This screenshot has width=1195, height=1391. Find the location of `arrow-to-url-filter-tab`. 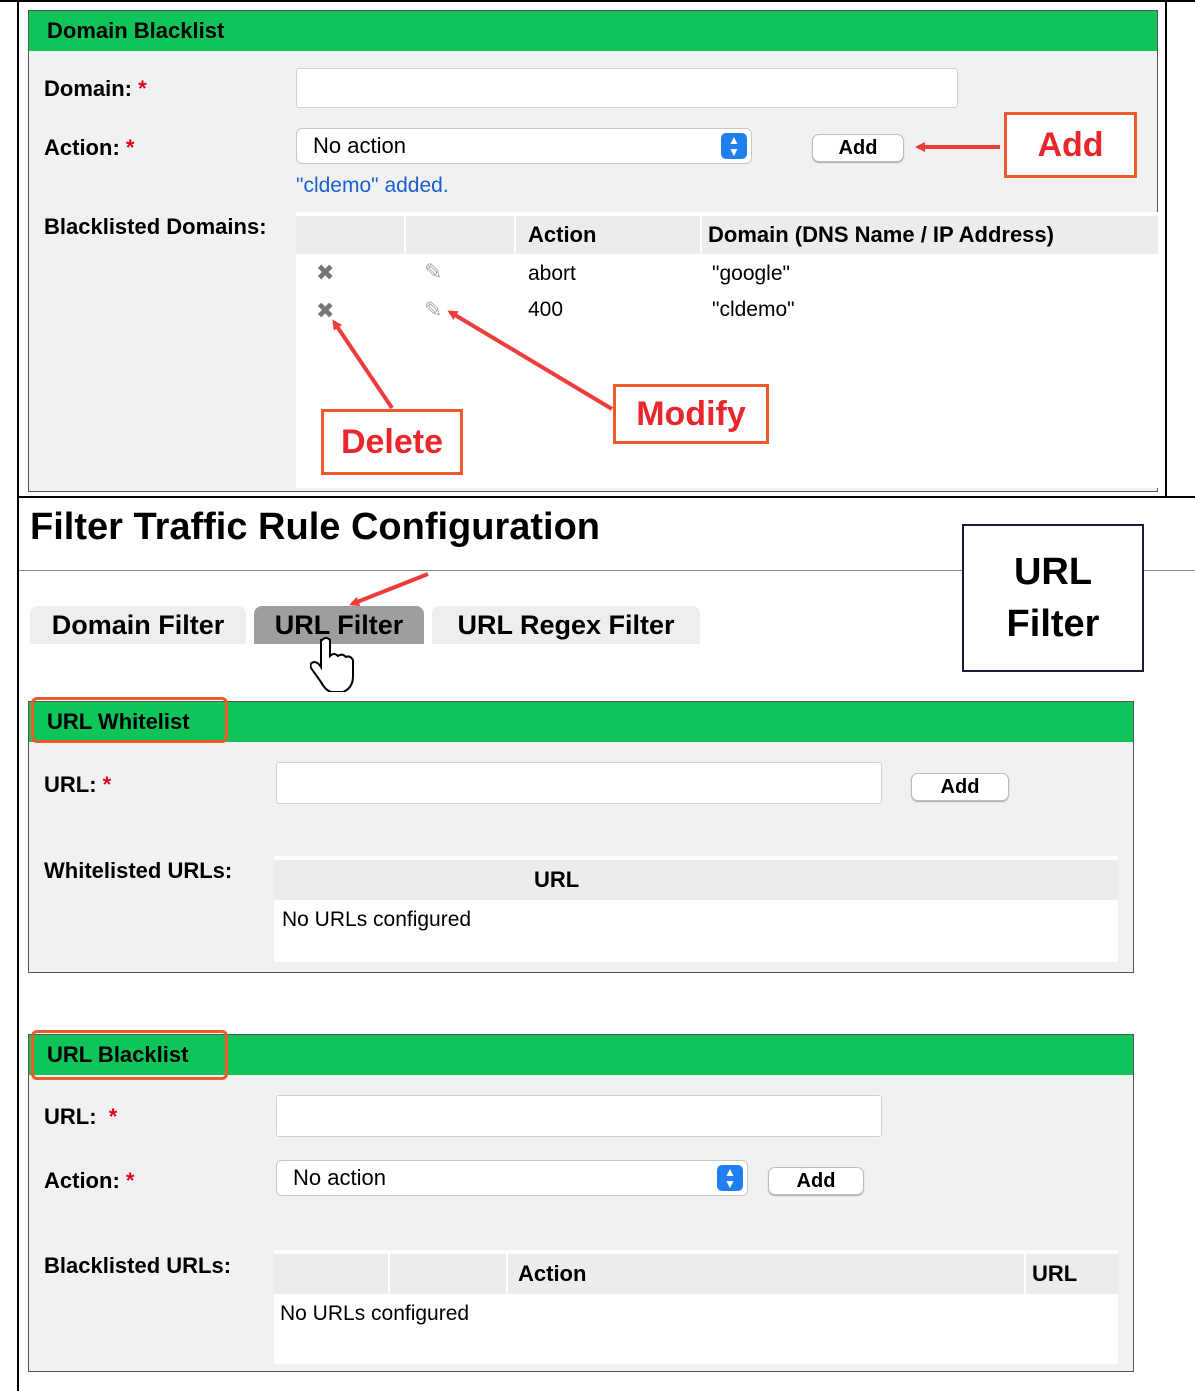

arrow-to-url-filter-tab is located at coordinates (389, 589).